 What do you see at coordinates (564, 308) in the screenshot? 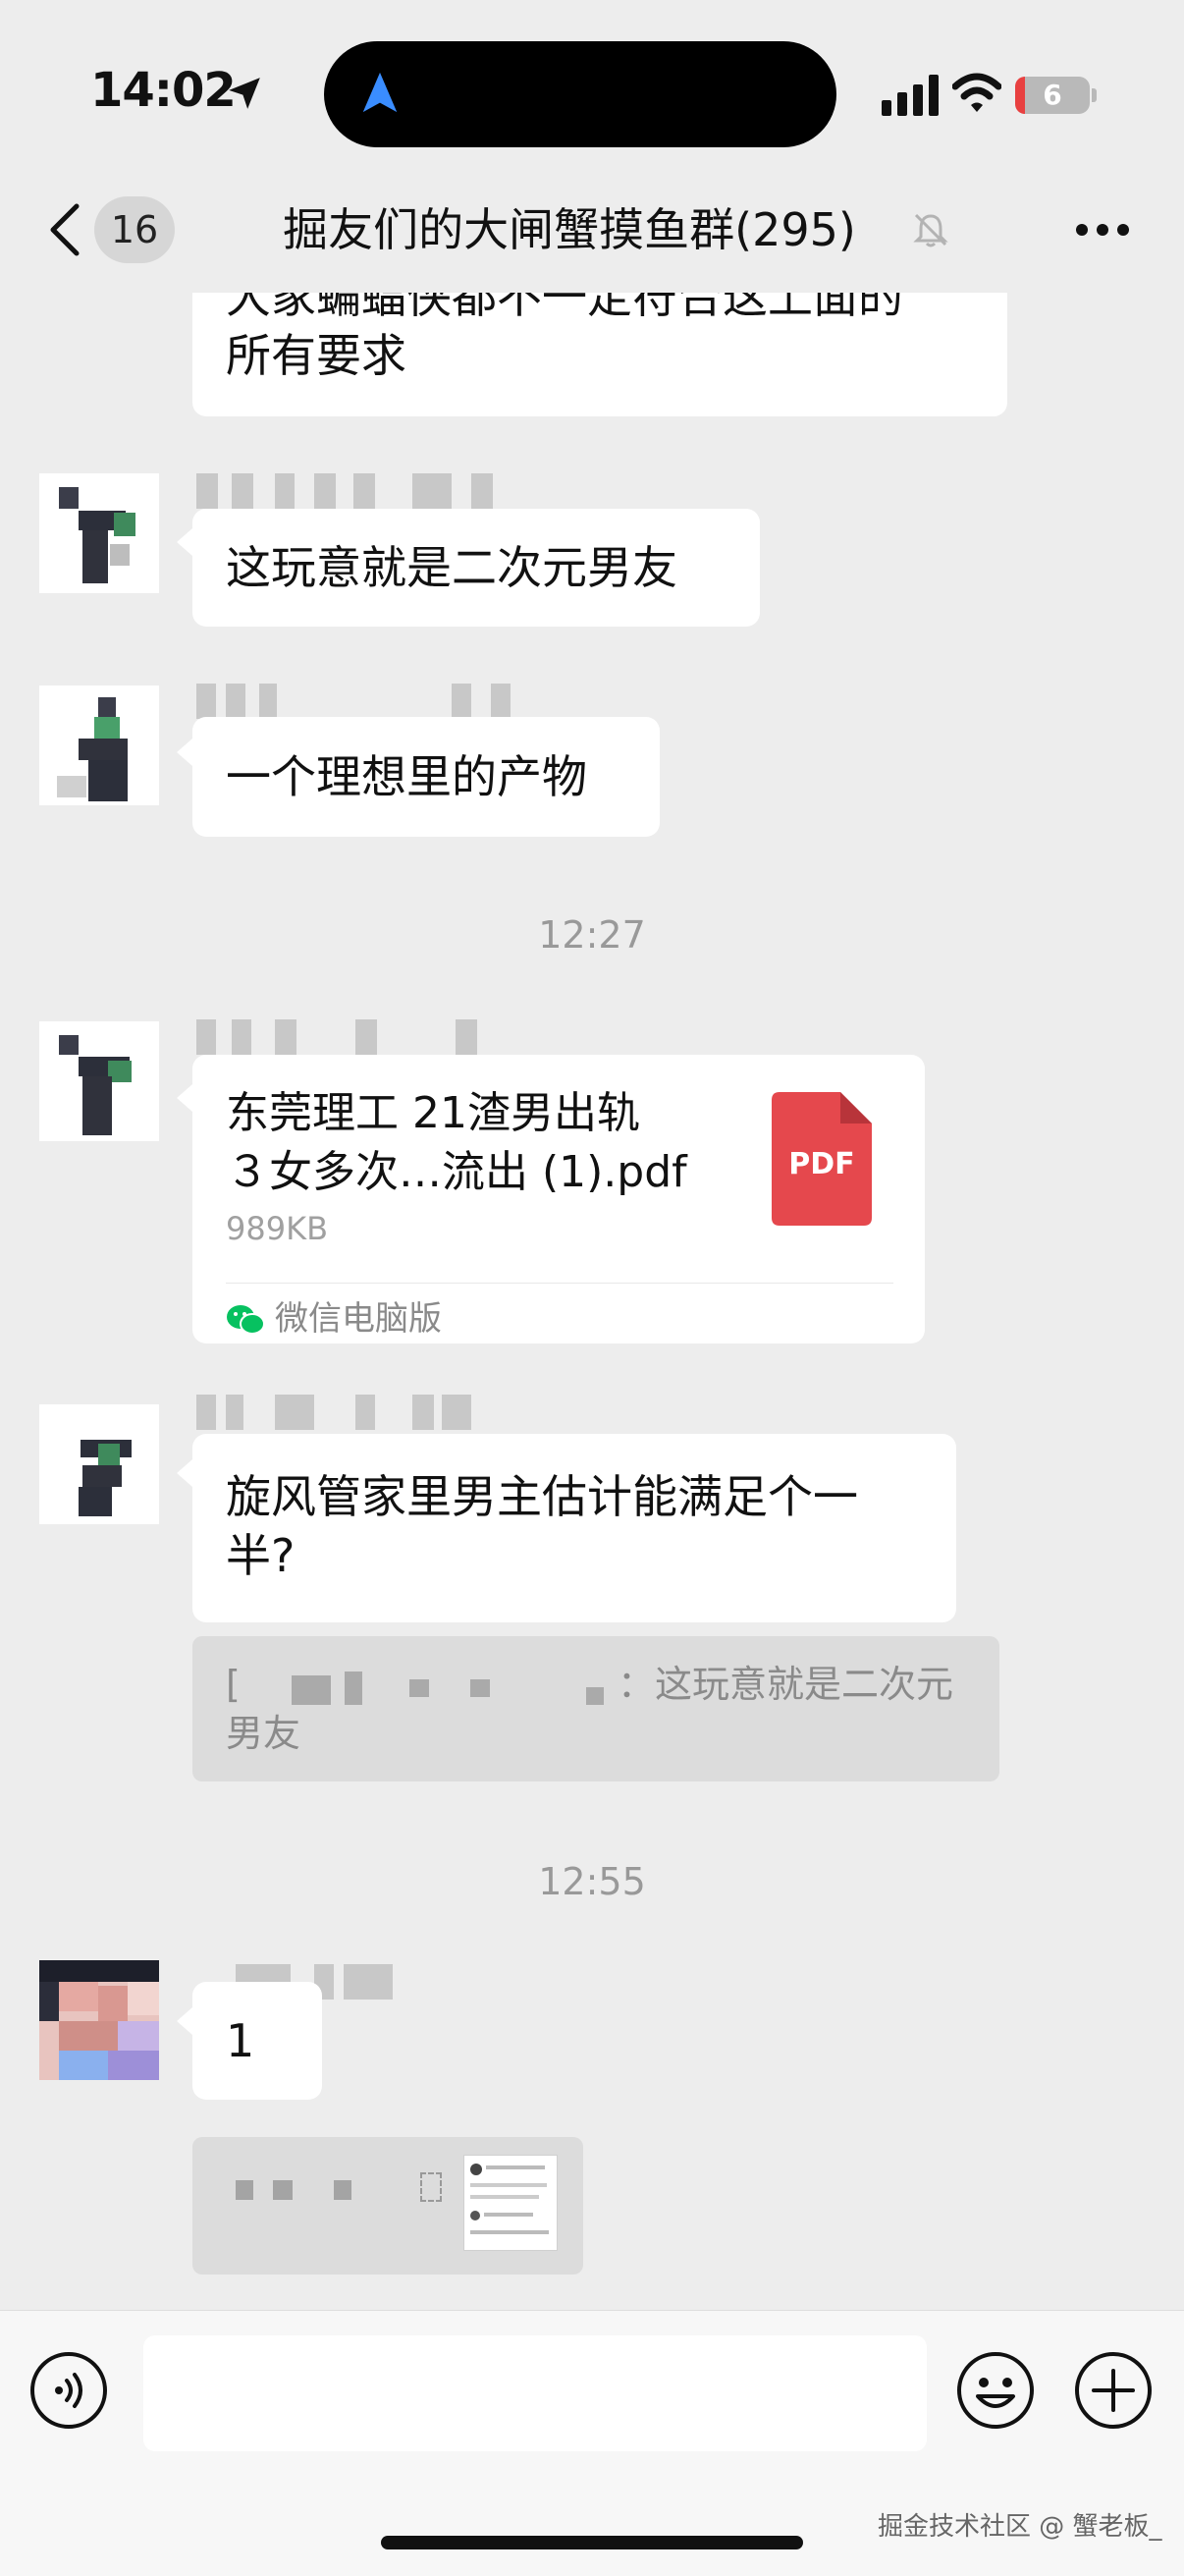
I see `message-text-line: 大家蝙蝠侠都不一定符合这上面的` at bounding box center [564, 308].